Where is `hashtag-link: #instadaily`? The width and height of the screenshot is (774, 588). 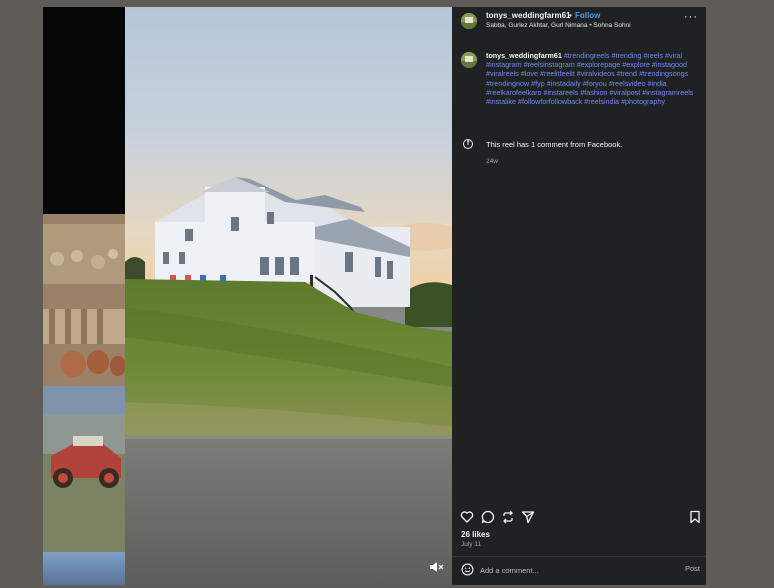 hashtag-link: #instadaily is located at coordinates (564, 83).